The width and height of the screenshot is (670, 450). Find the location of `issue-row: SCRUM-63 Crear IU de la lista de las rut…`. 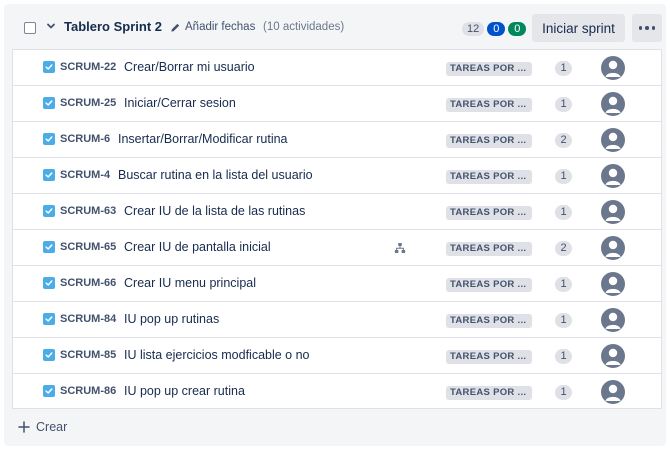

issue-row: SCRUM-63 Crear IU de la lista de las rut… is located at coordinates (337, 212).